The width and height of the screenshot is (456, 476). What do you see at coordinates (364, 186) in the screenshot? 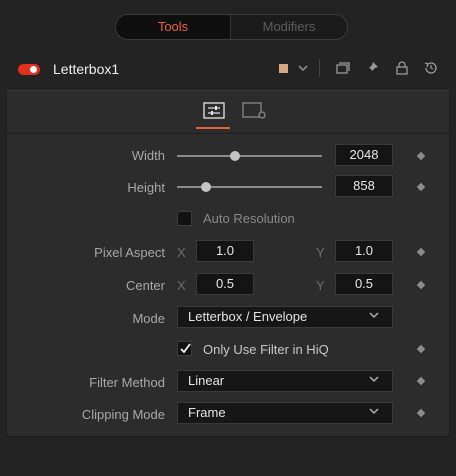
I see `height-field: 858` at bounding box center [364, 186].